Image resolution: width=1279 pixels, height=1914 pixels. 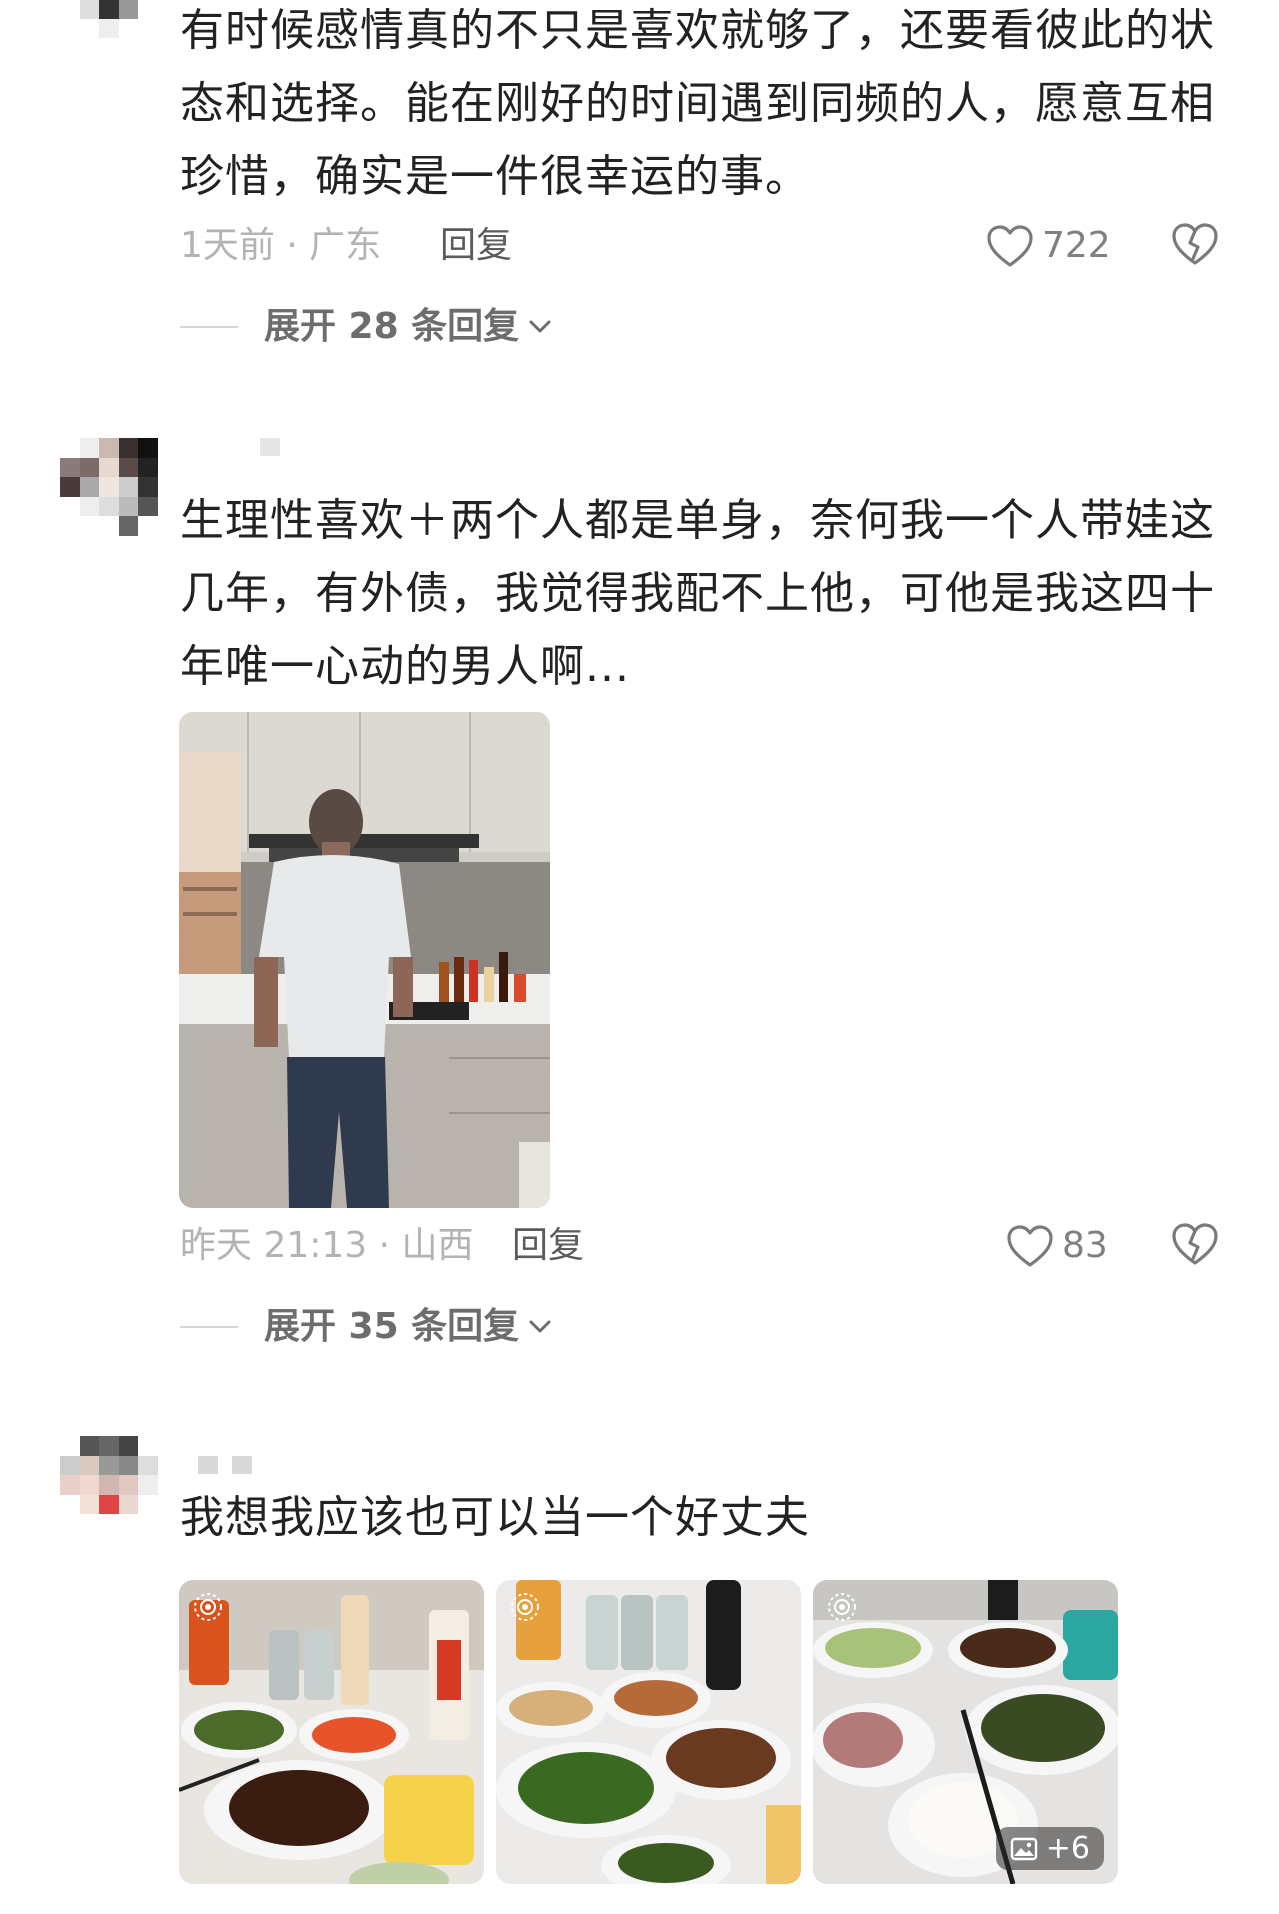 I want to click on image-icon, so click(x=1023, y=1848).